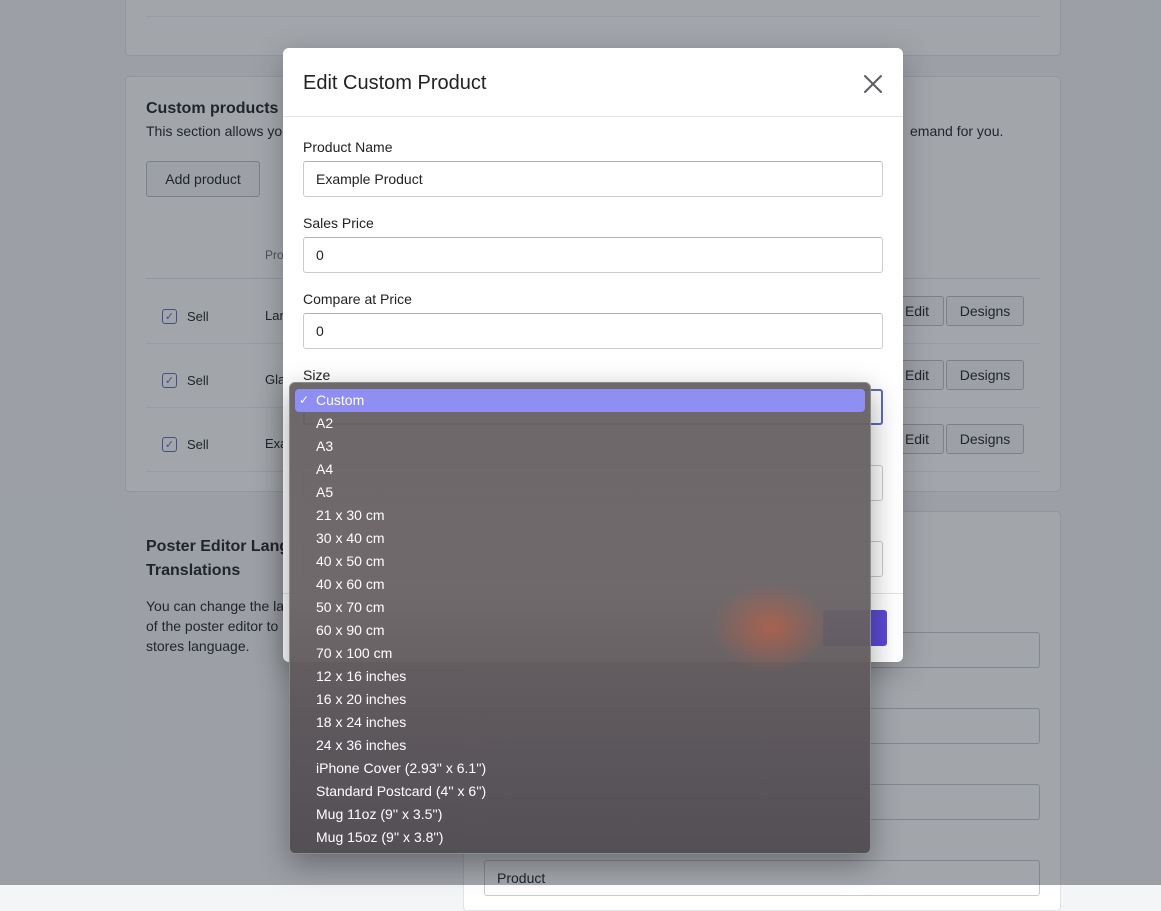  I want to click on size-option: 24 x 36 inches, so click(580, 745).